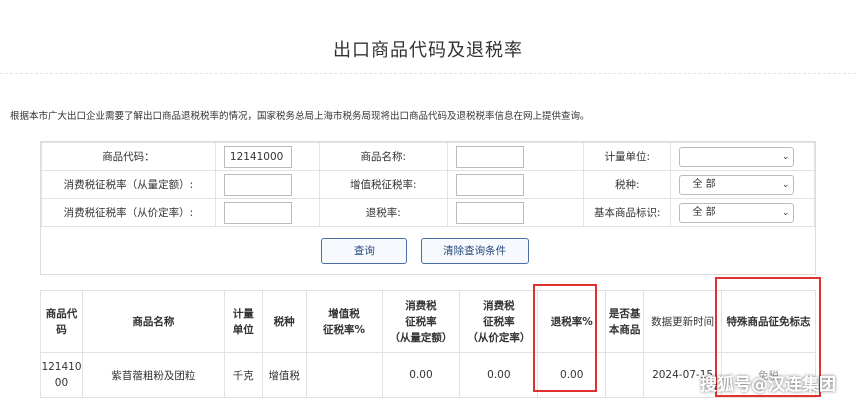 This screenshot has height=400, width=856. Describe the element at coordinates (489, 156) in the screenshot. I see `name-input` at that location.